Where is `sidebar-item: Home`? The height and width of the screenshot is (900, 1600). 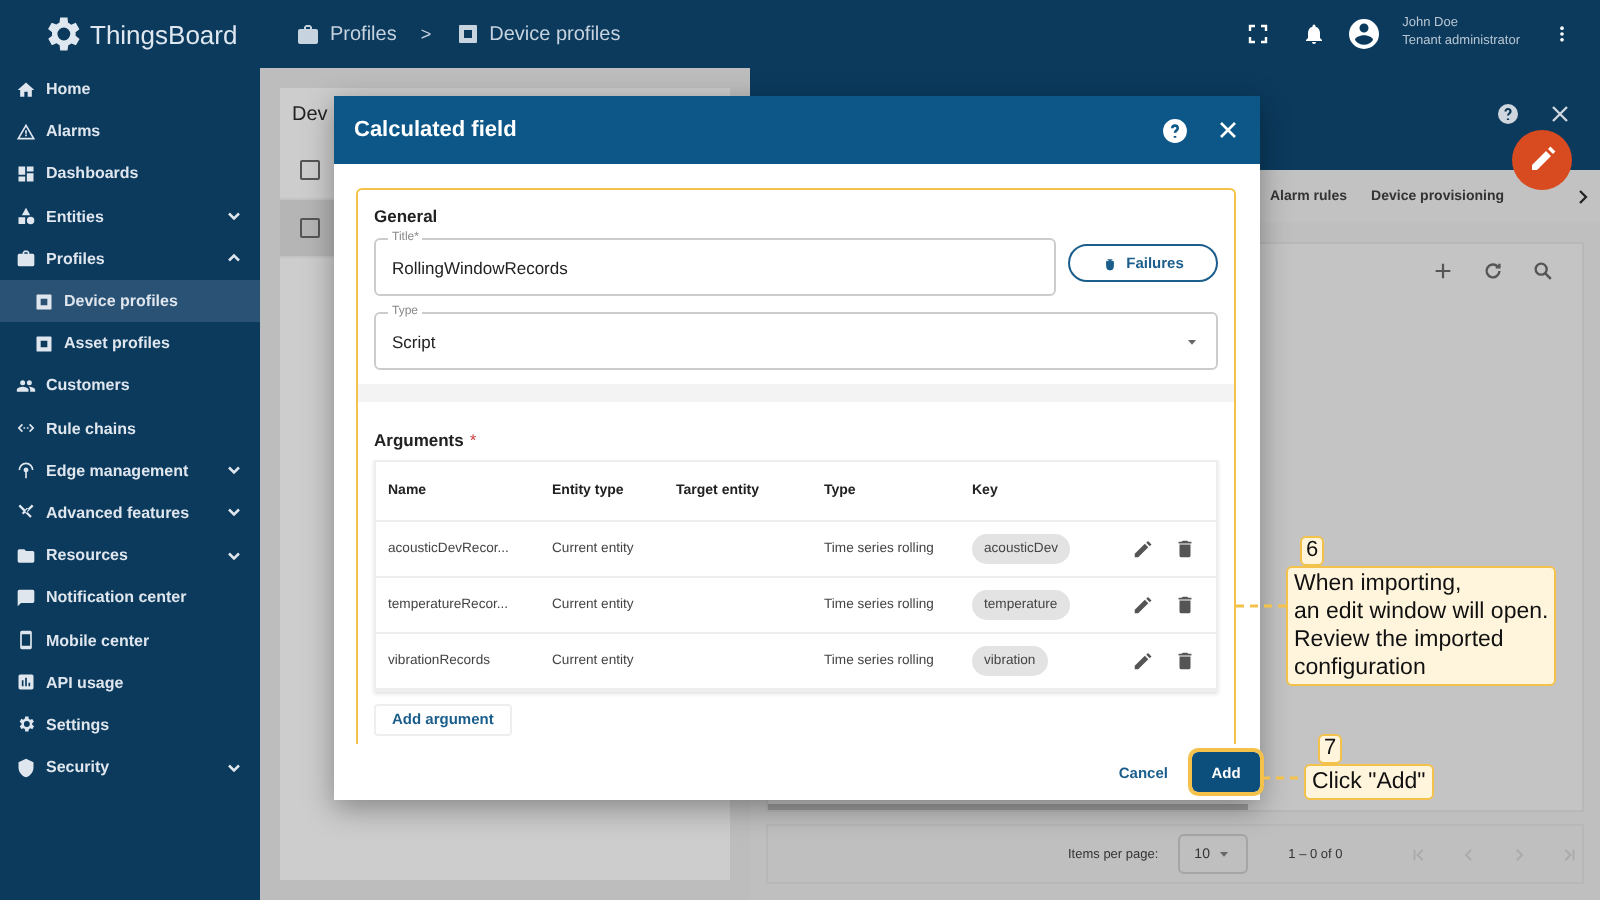
sidebar-item: Home is located at coordinates (130, 89).